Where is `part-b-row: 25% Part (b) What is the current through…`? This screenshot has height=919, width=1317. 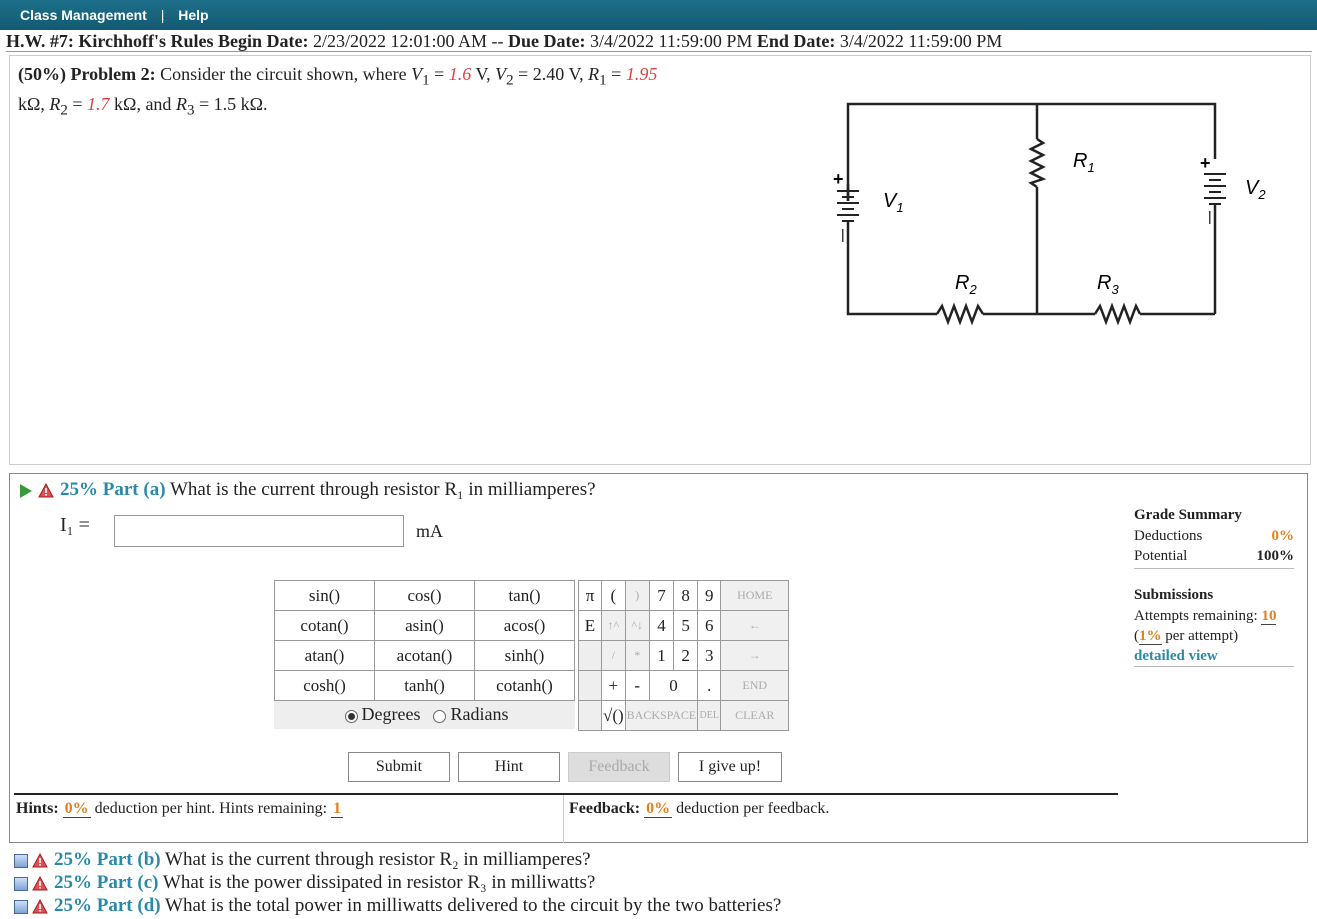
part-b-row: 25% Part (b) What is the current through… is located at coordinates (397, 859).